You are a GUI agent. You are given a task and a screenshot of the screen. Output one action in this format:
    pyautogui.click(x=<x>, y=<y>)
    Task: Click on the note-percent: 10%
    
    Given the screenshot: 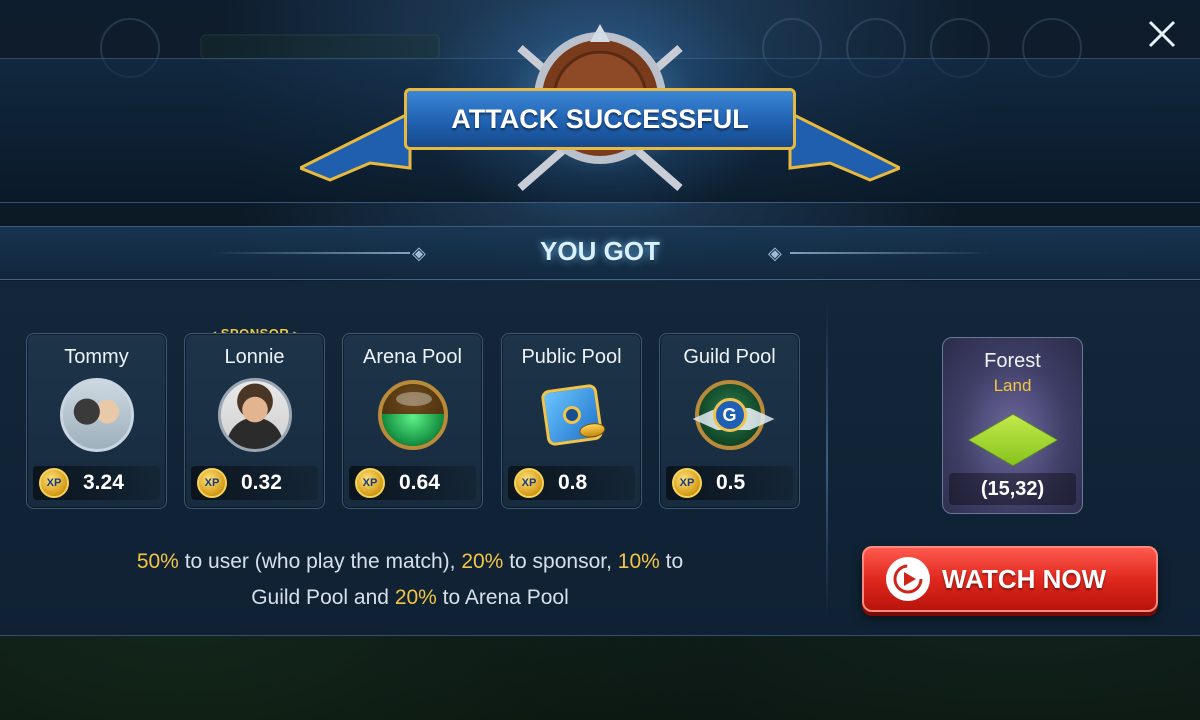 What is the action you would take?
    pyautogui.click(x=638, y=561)
    